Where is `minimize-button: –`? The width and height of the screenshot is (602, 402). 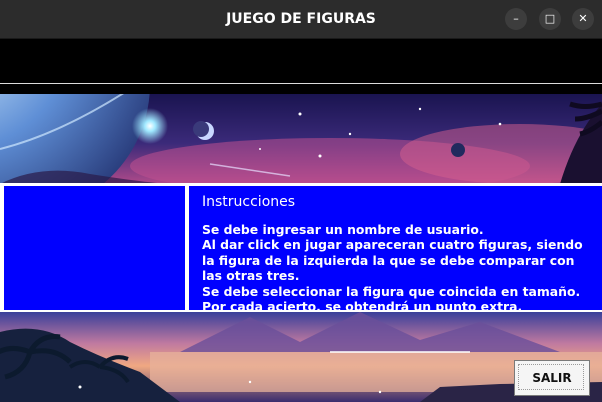 minimize-button: – is located at coordinates (516, 19).